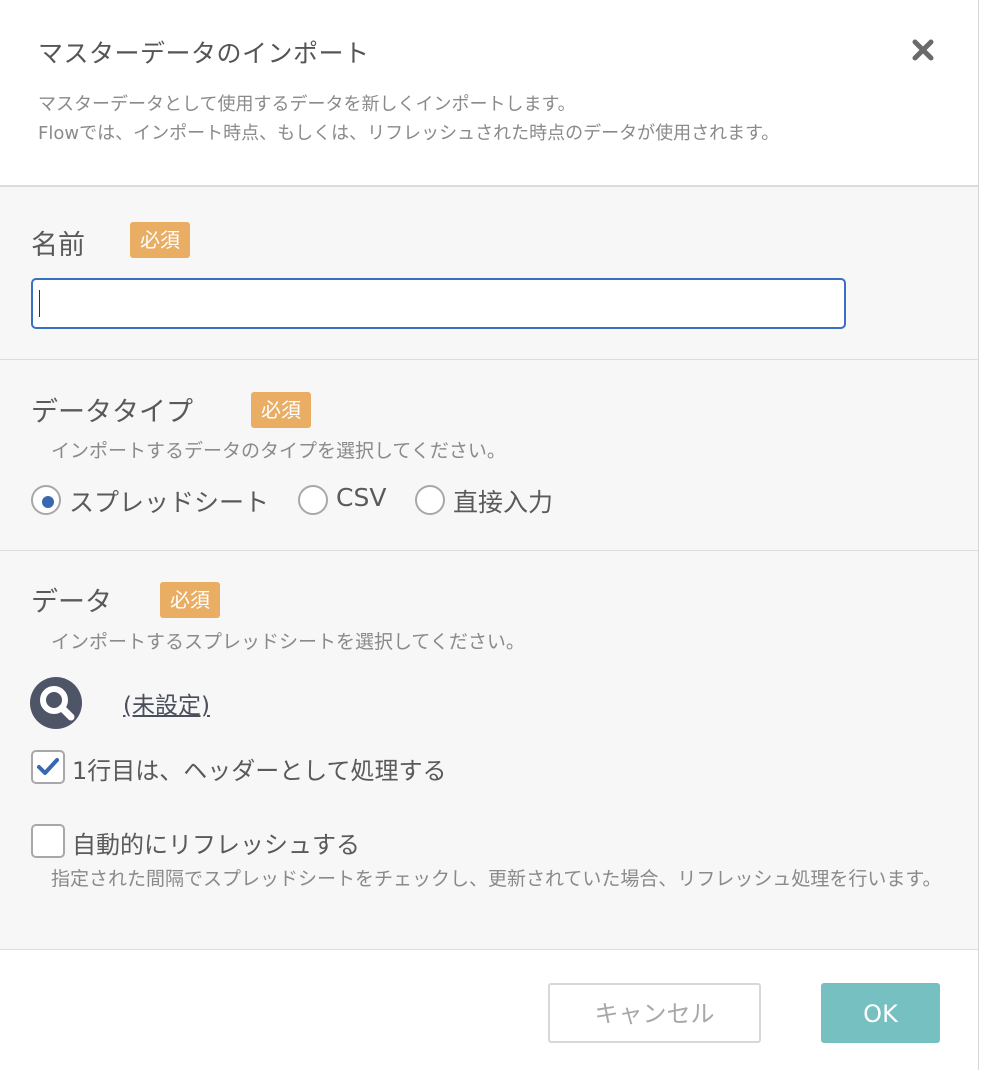 This screenshot has width=984, height=1070. What do you see at coordinates (112, 412) in the screenshot?
I see `datatype-label: データタイプ` at bounding box center [112, 412].